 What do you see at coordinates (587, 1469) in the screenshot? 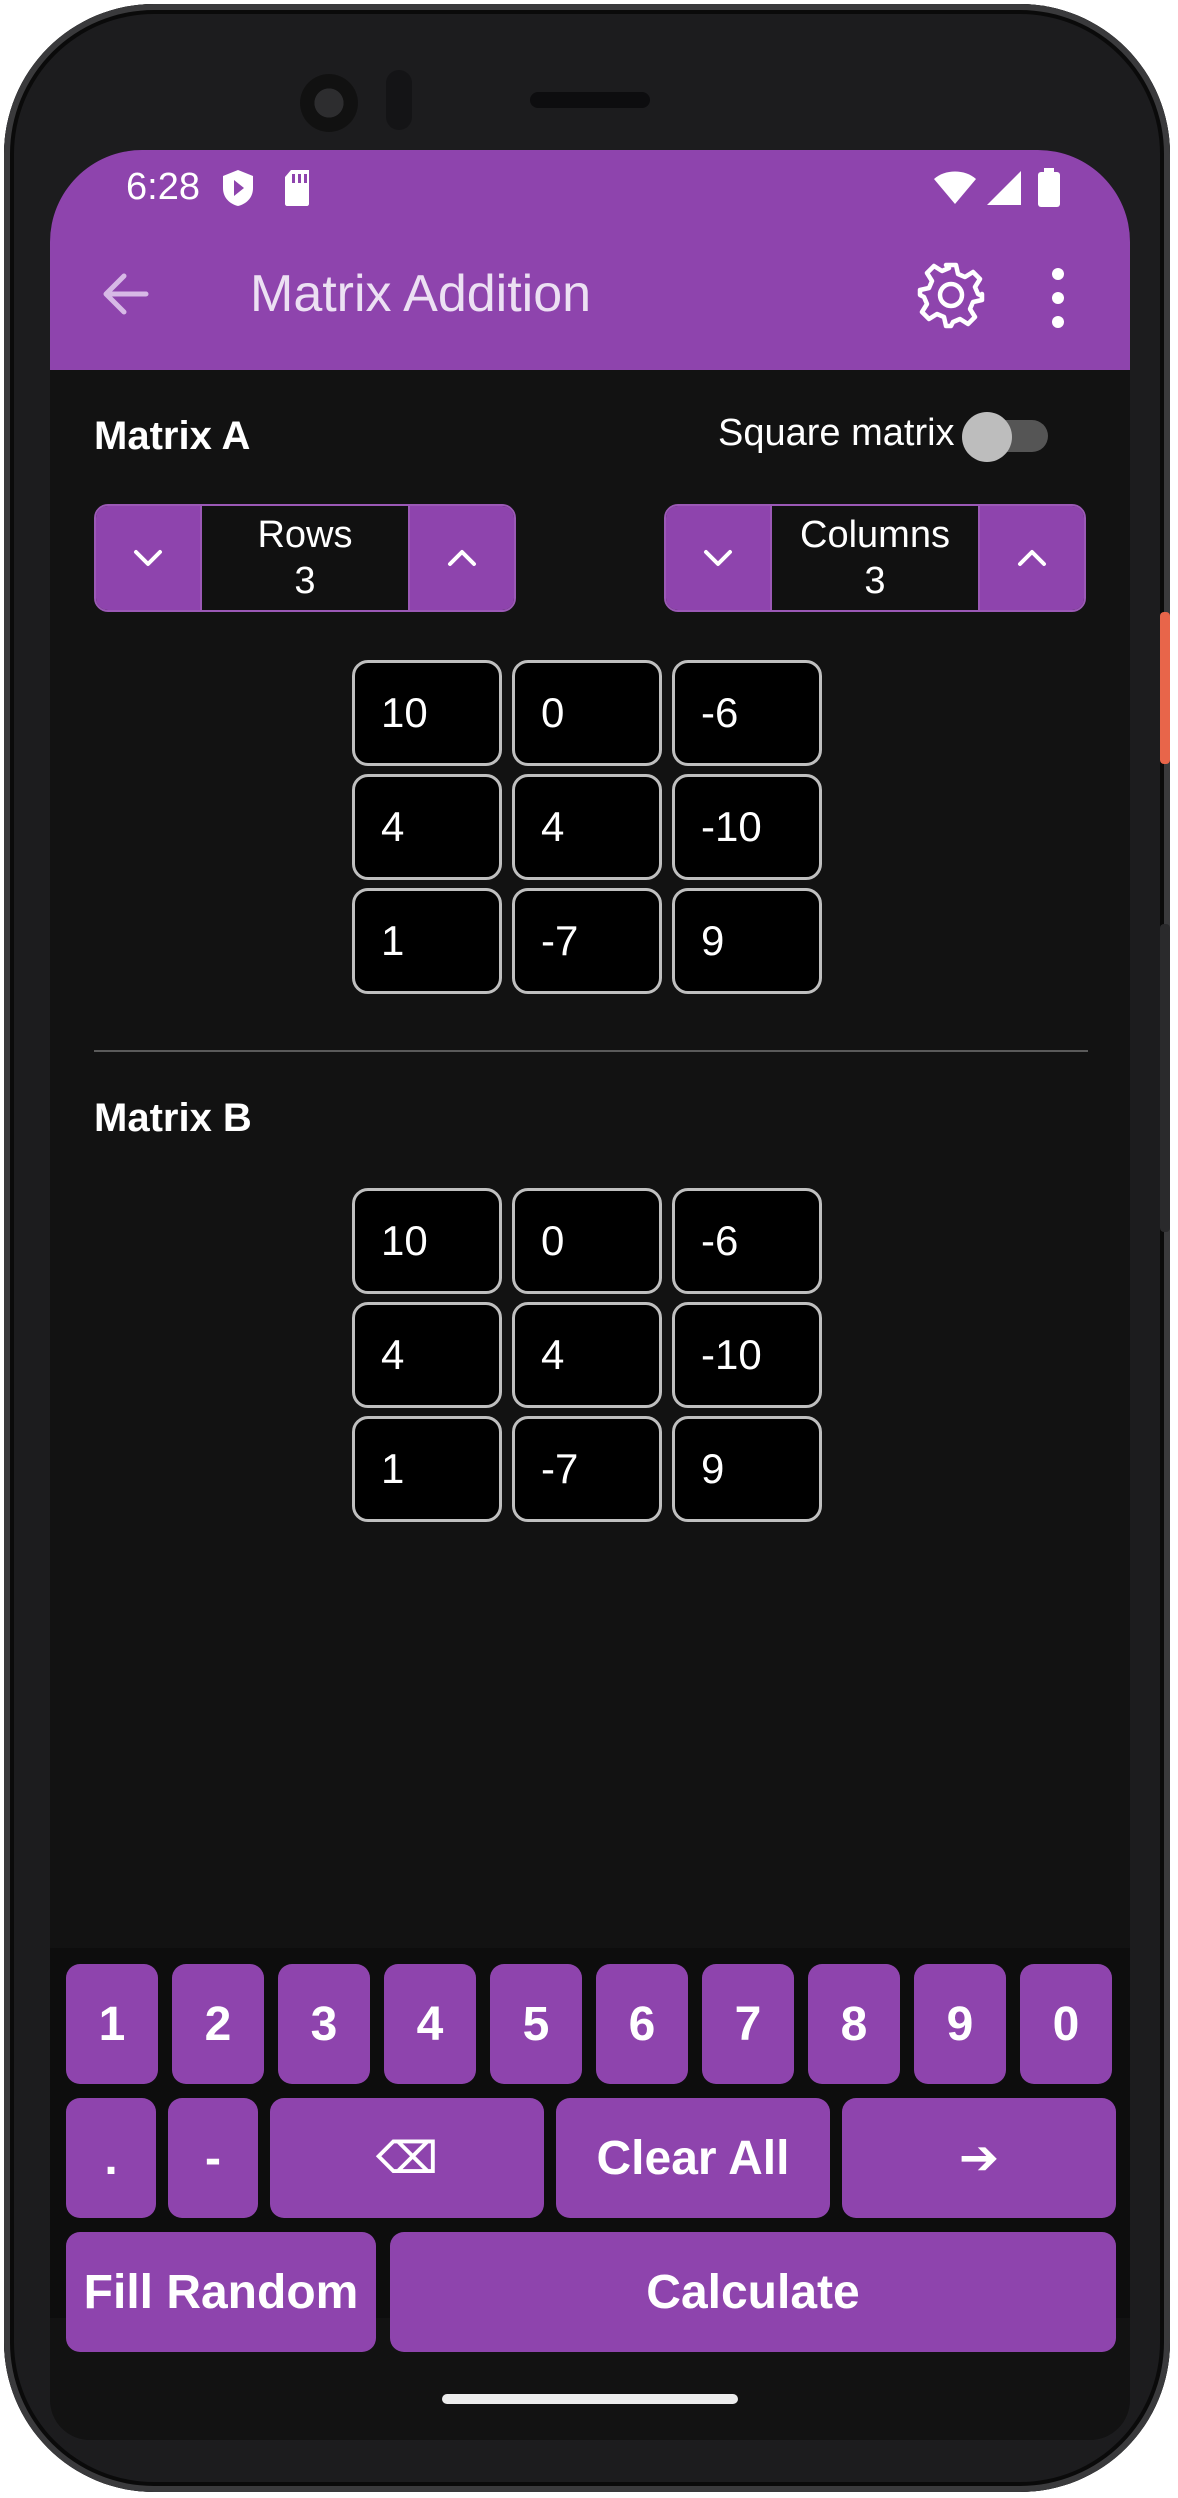
I see `matrix-b-cell: -7` at bounding box center [587, 1469].